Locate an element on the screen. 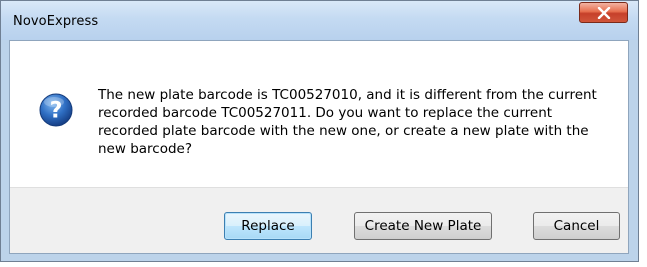 This screenshot has width=647, height=267. window-title: NovoExpress is located at coordinates (56, 21).